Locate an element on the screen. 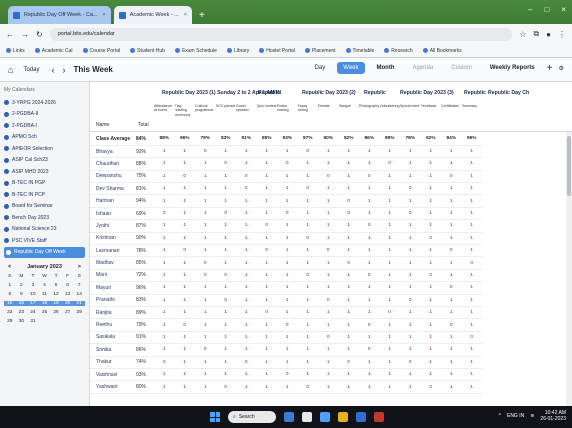 The height and width of the screenshot is (428, 572). table-cell: 78% is located at coordinates (410, 139).